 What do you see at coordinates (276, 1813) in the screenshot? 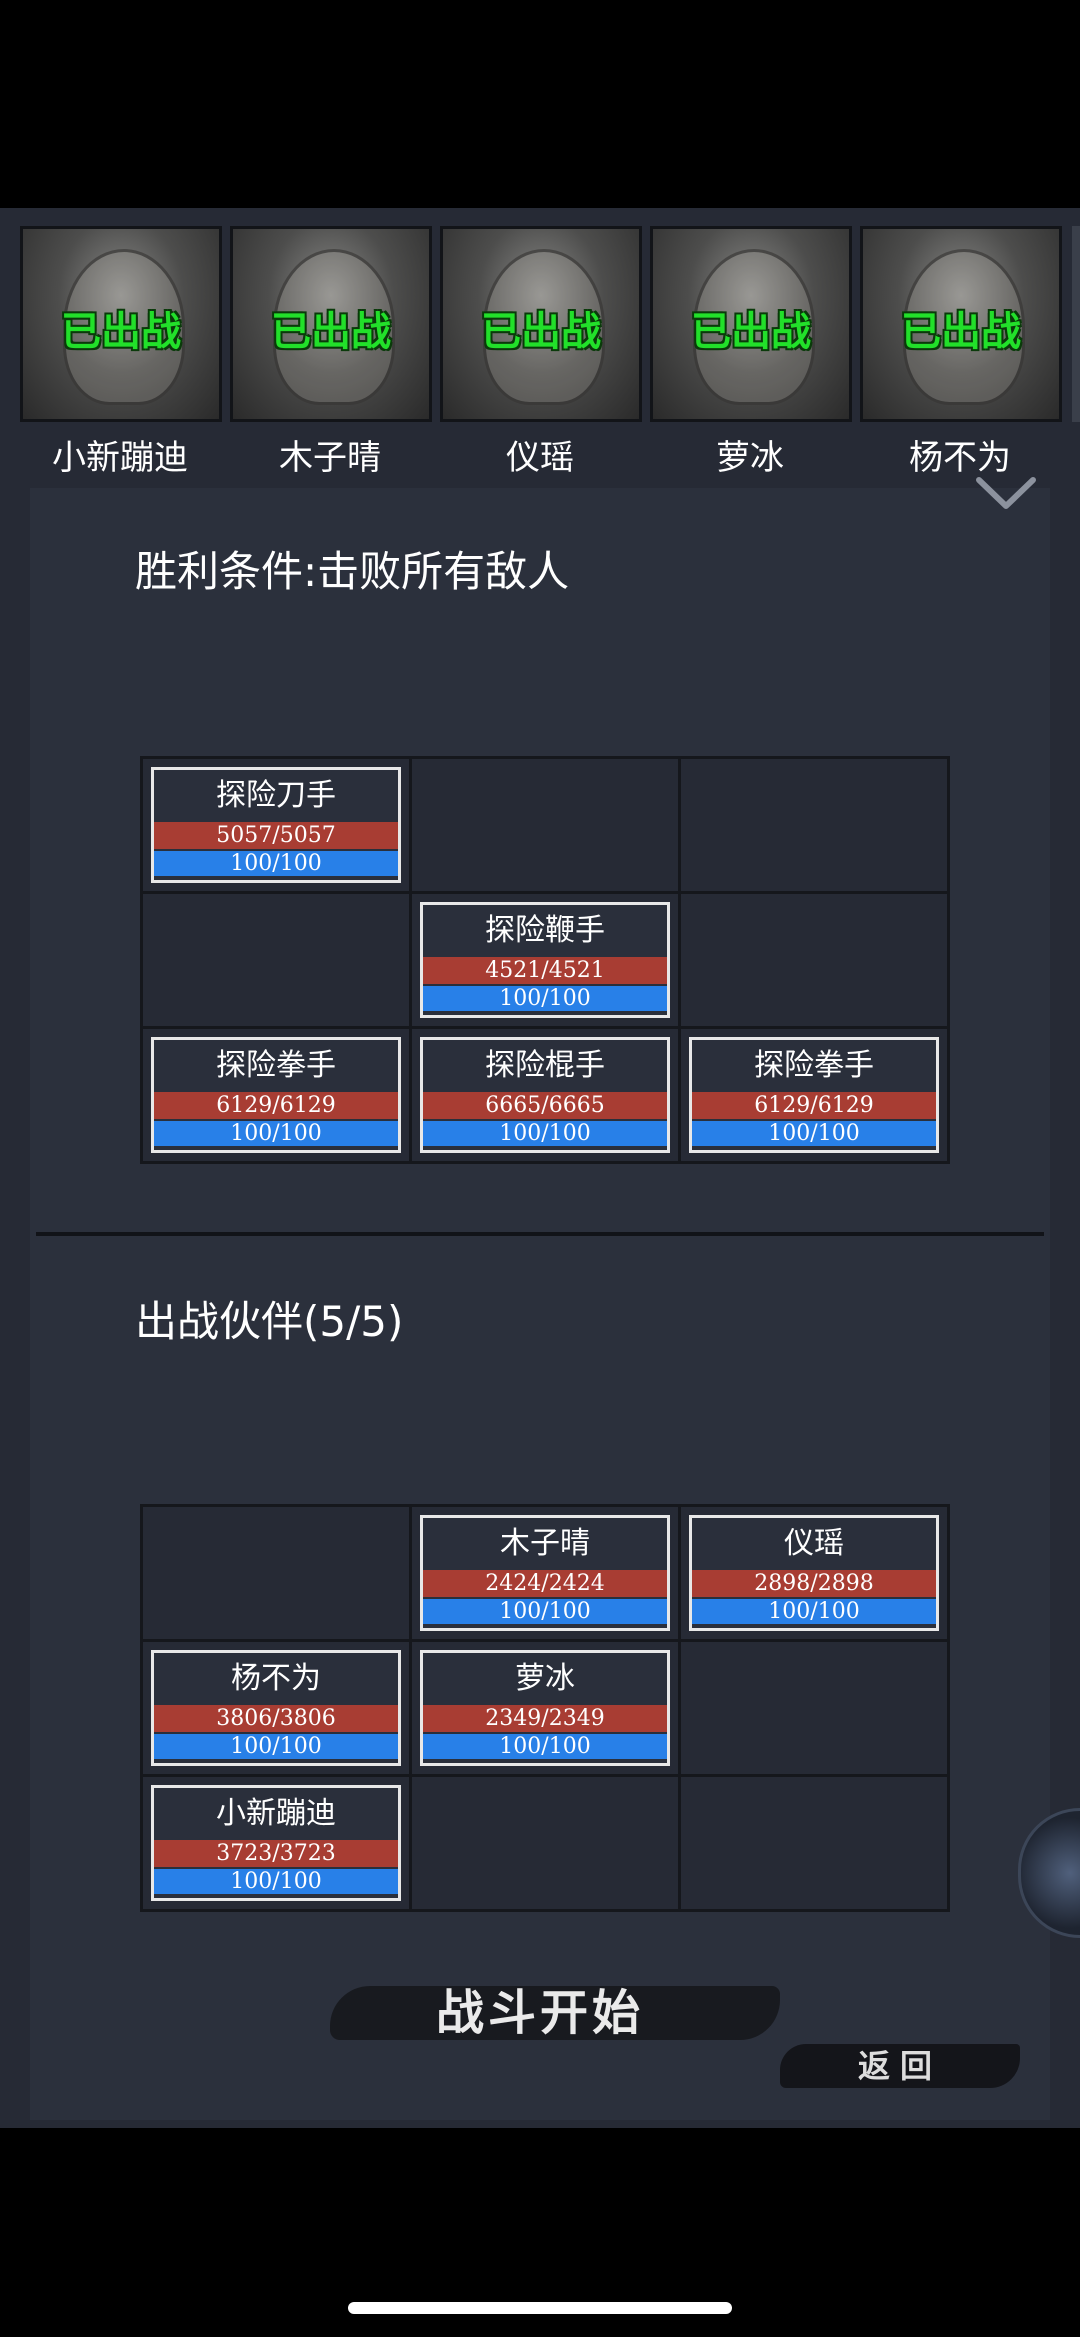
I see `unit-name: 小新蹦迪` at bounding box center [276, 1813].